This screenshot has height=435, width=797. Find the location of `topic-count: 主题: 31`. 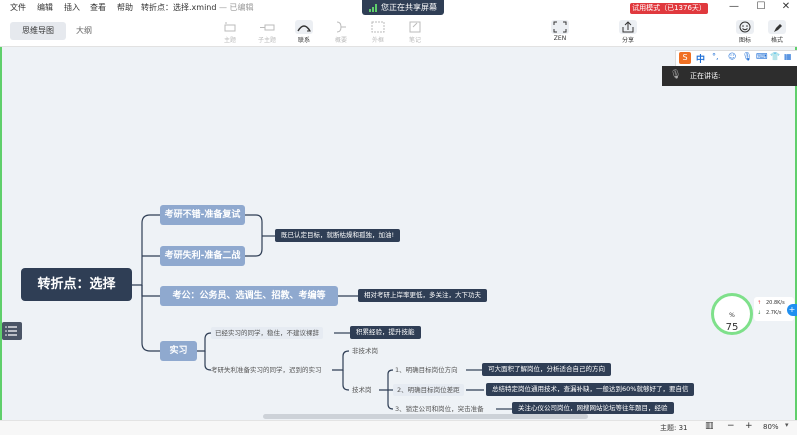

topic-count: 主题: 31 is located at coordinates (674, 428).